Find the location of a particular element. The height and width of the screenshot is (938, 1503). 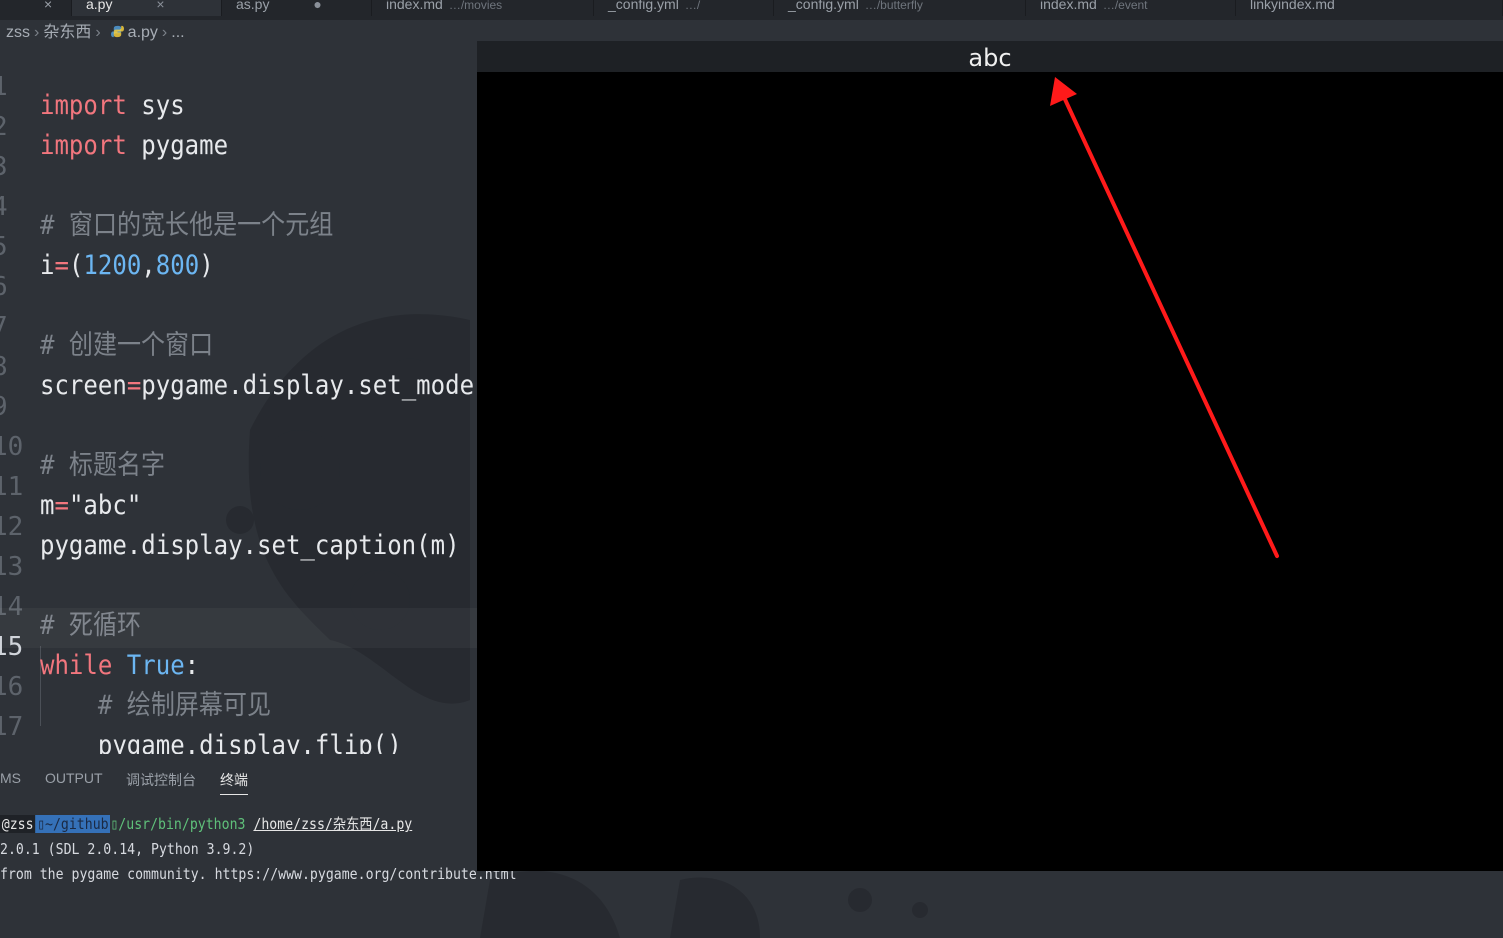

tab-as-py: as.py ● is located at coordinates (297, 8).